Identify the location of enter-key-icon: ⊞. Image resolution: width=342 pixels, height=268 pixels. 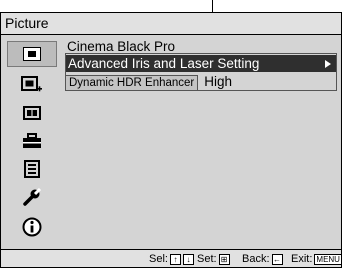
(224, 259).